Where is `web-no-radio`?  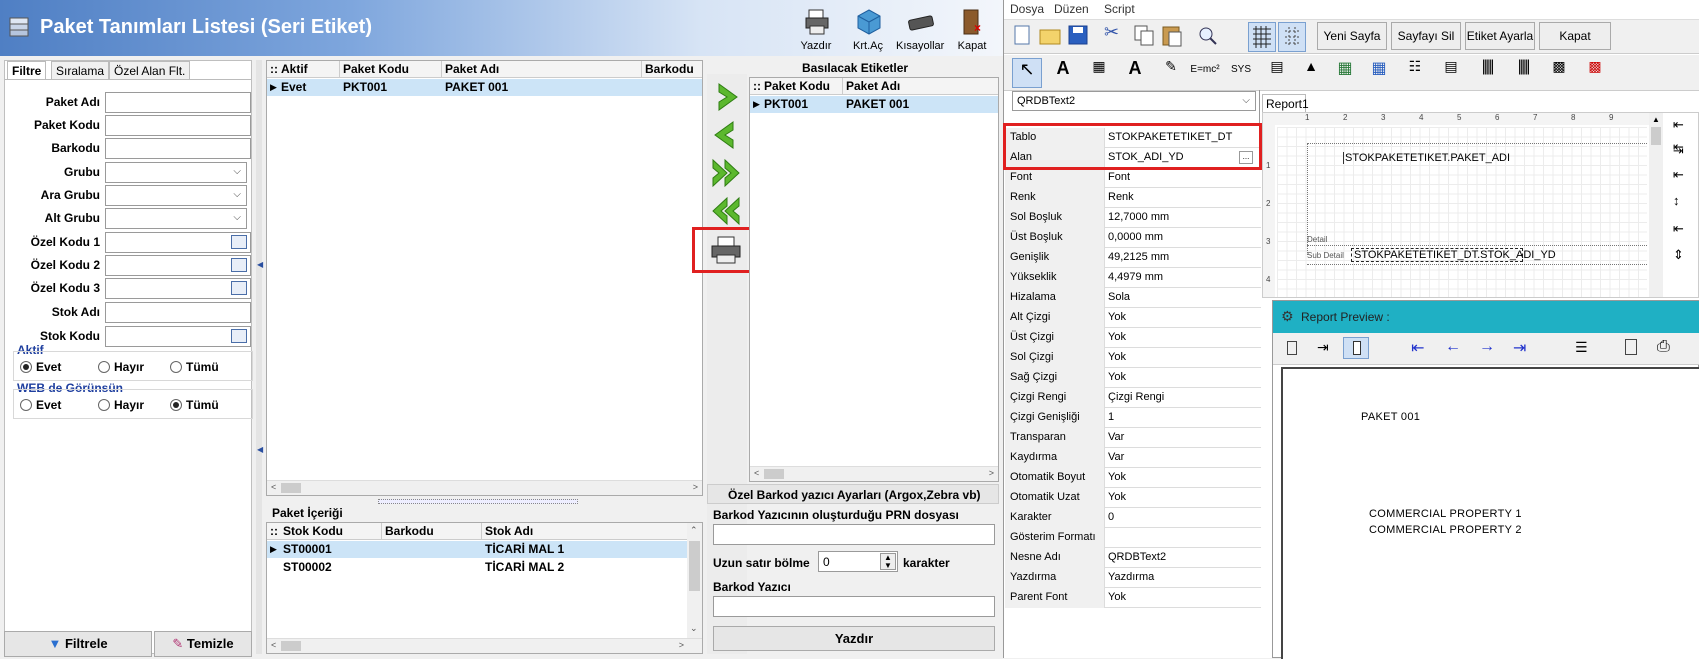 web-no-radio is located at coordinates (104, 405).